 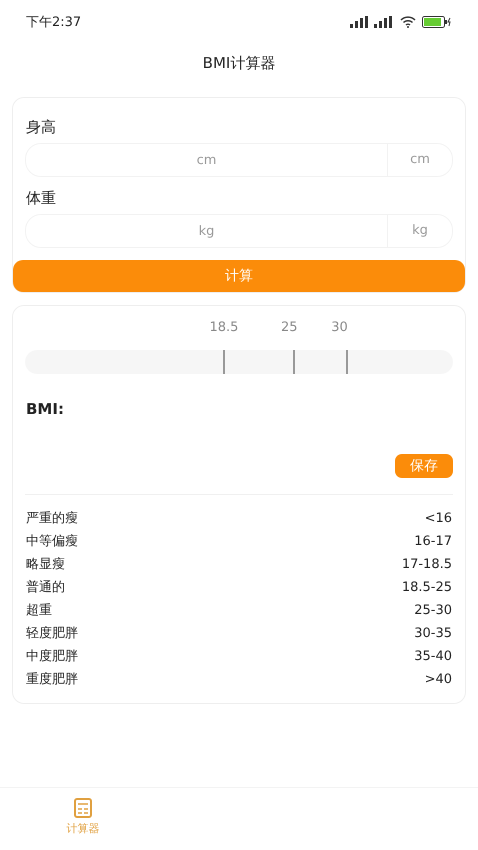 I want to click on status-time: 下午2:37, so click(x=54, y=22).